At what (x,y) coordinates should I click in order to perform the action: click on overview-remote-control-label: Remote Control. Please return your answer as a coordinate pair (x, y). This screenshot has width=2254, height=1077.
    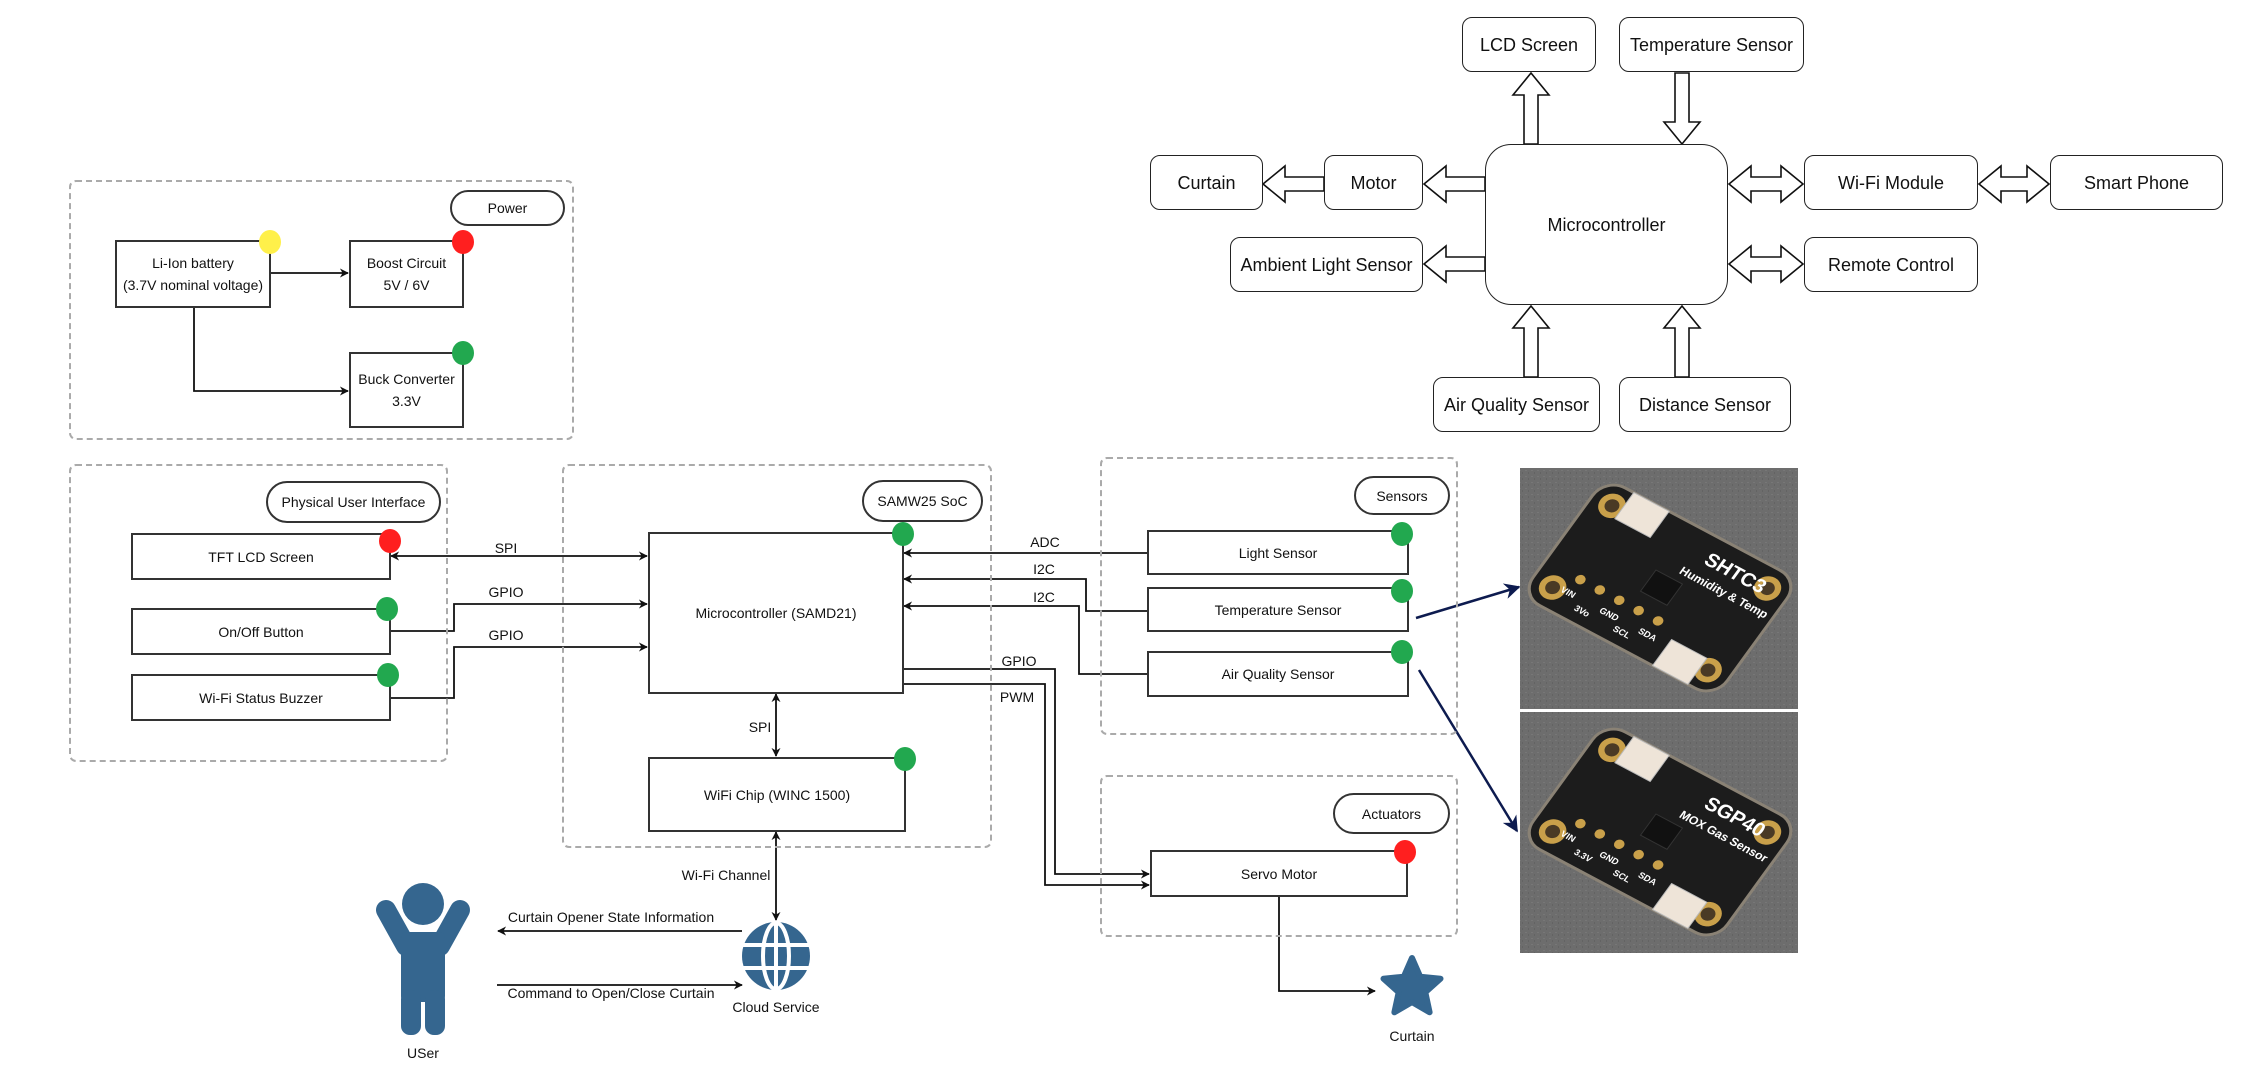
    Looking at the image, I should click on (1891, 264).